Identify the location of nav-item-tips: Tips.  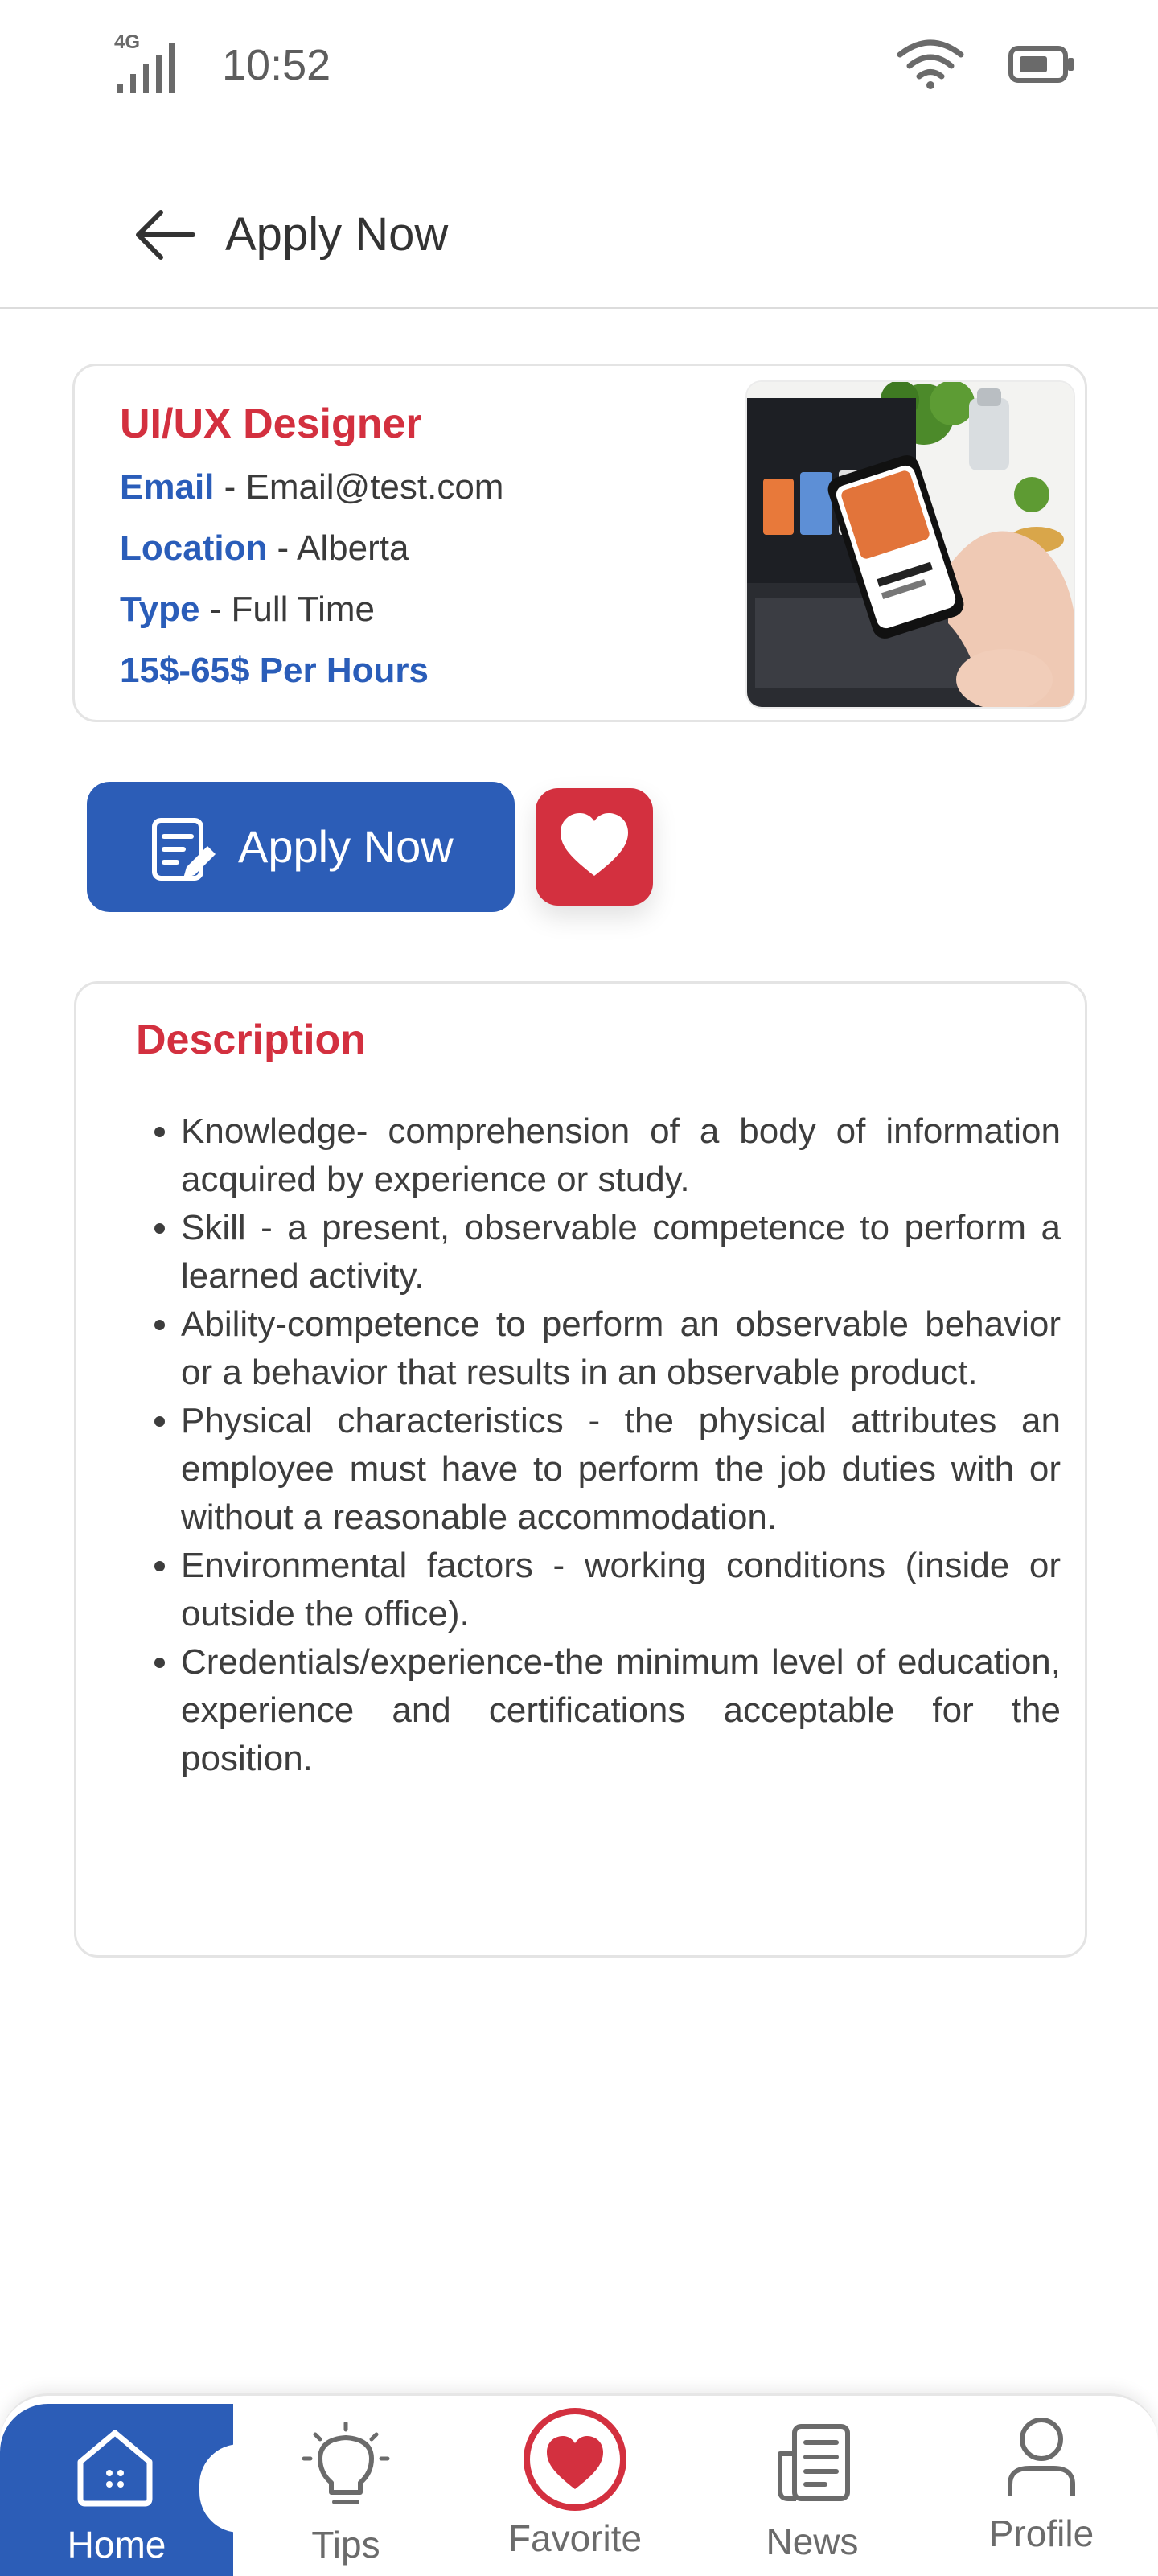
(346, 2486).